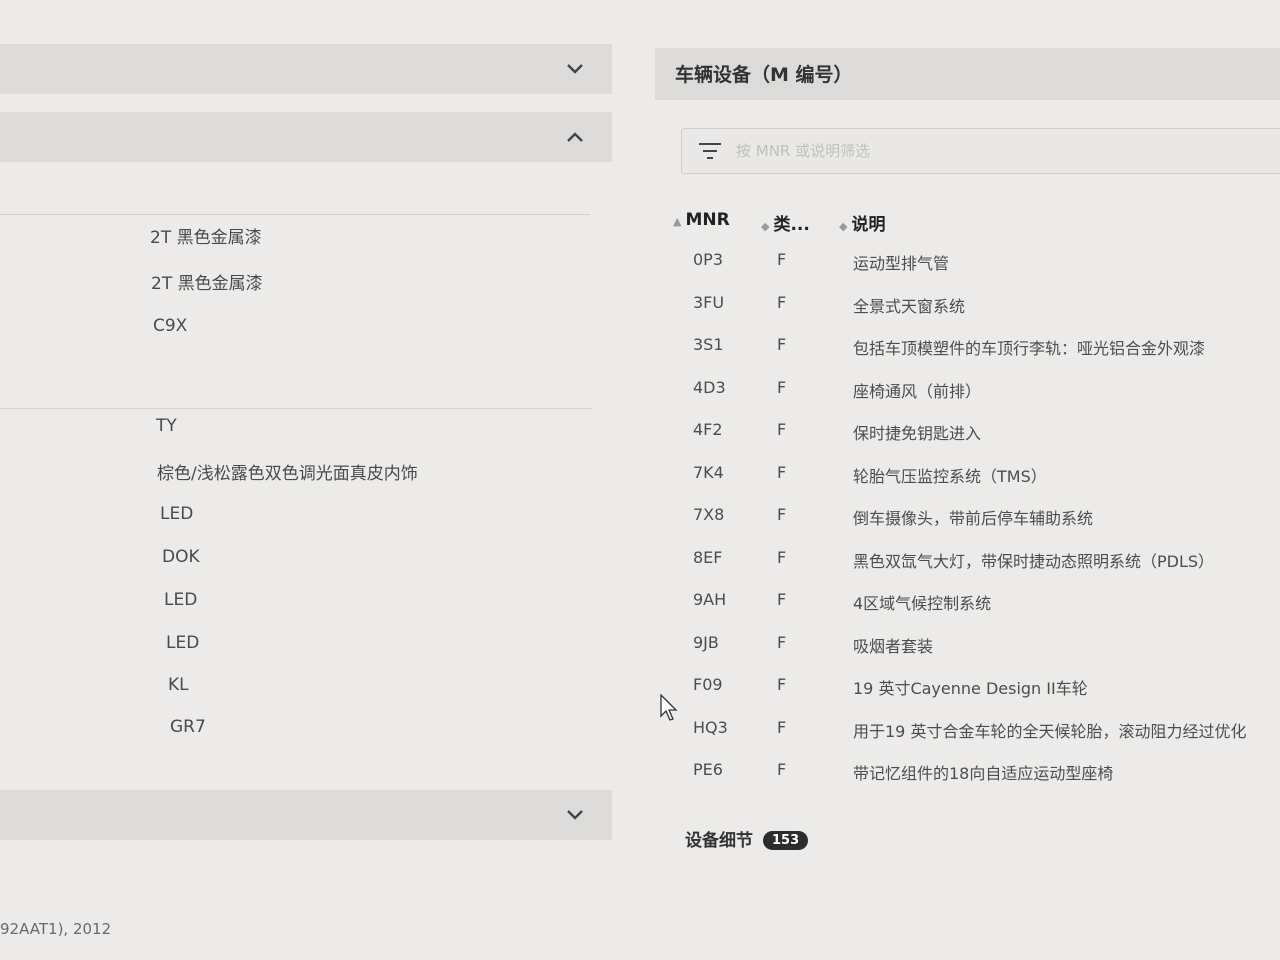 Image resolution: width=1280 pixels, height=960 pixels. I want to click on table-row: 3FU F 全景式天窗系统, so click(967, 313).